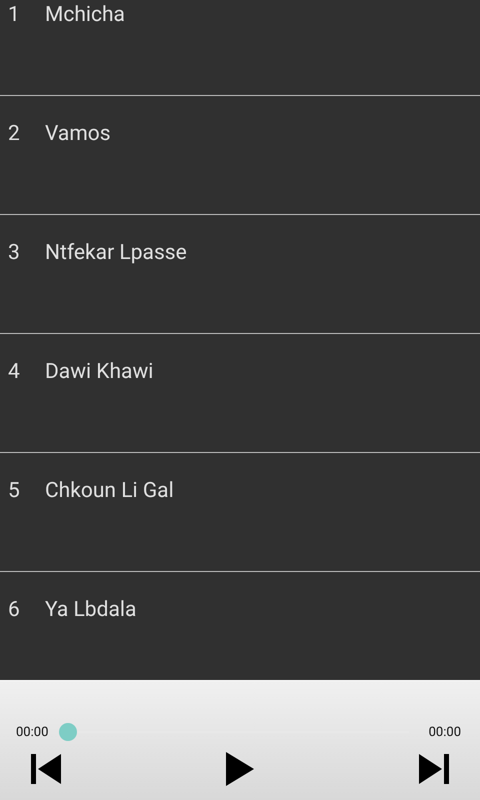 The width and height of the screenshot is (480, 800). Describe the element at coordinates (14, 253) in the screenshot. I see `track-number: 3` at that location.